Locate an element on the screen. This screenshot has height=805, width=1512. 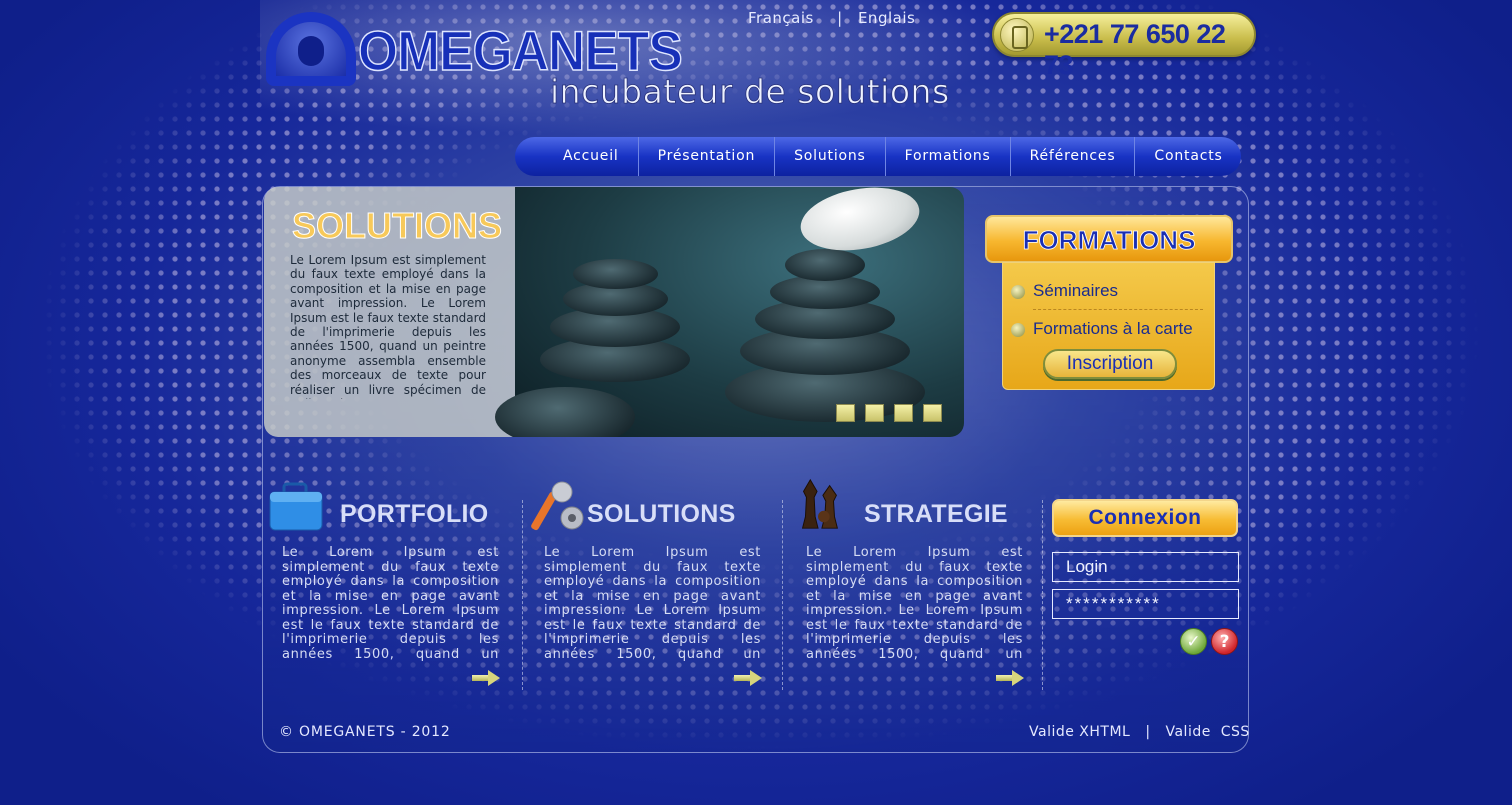
language-switcher: Français | Englais is located at coordinates (835, 18).